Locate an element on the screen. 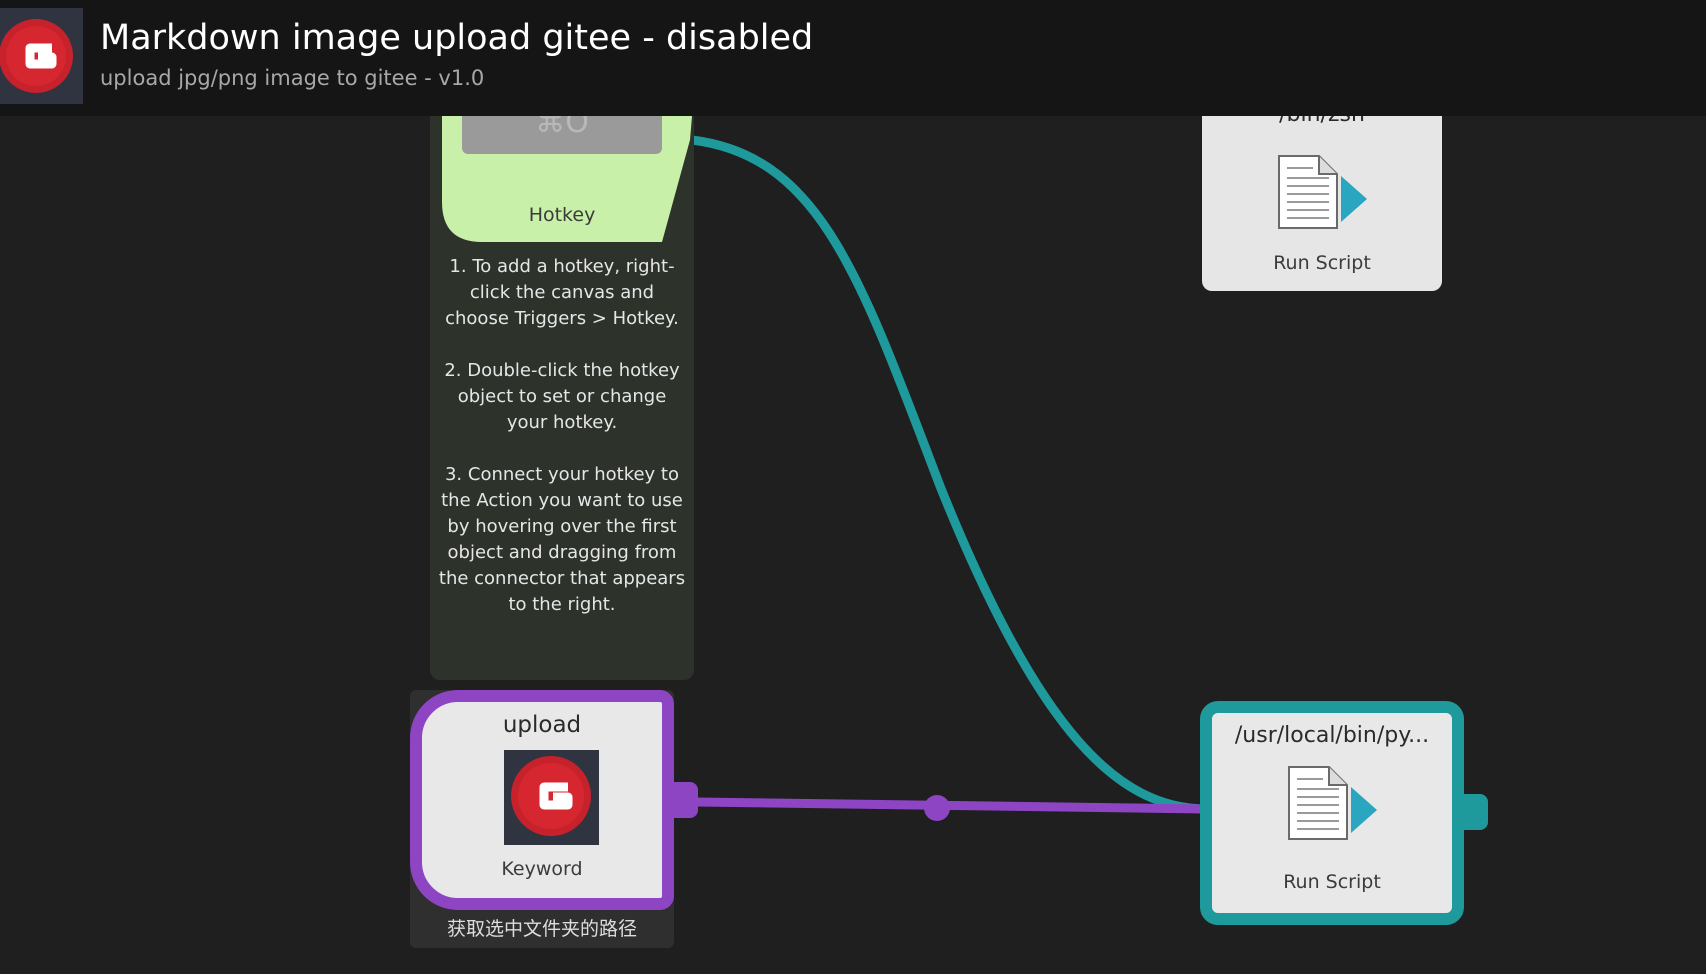  keyword-caption: 获取选中文件夹的路径 is located at coordinates (541, 929).